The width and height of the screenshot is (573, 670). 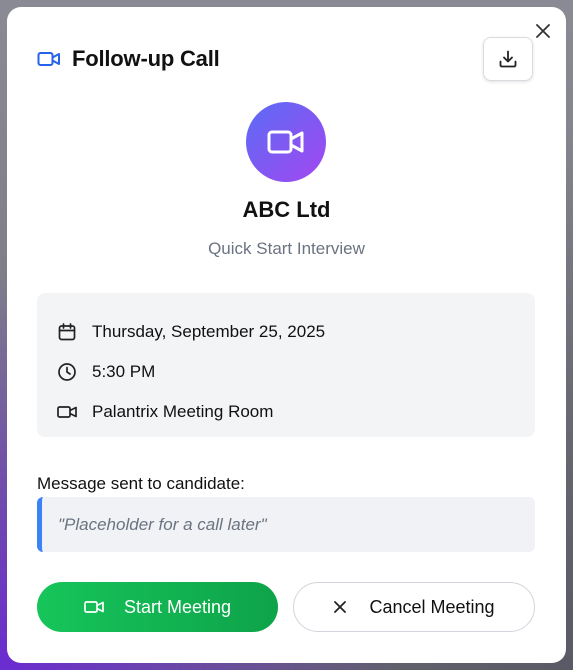 I want to click on close-button, so click(x=543, y=31).